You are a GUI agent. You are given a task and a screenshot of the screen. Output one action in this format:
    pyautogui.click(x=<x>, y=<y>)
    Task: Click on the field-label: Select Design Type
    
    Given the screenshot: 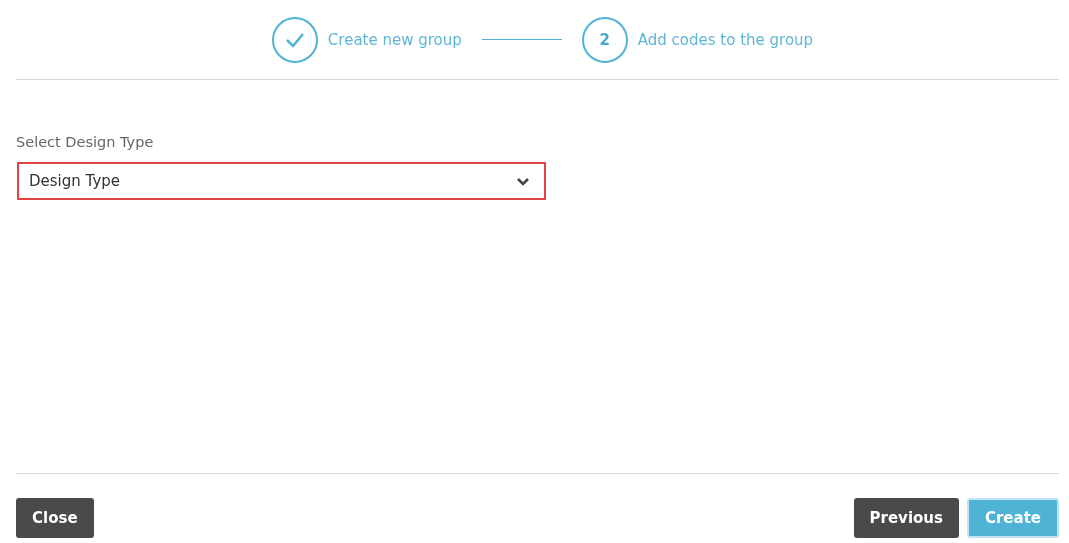 What is the action you would take?
    pyautogui.click(x=85, y=142)
    